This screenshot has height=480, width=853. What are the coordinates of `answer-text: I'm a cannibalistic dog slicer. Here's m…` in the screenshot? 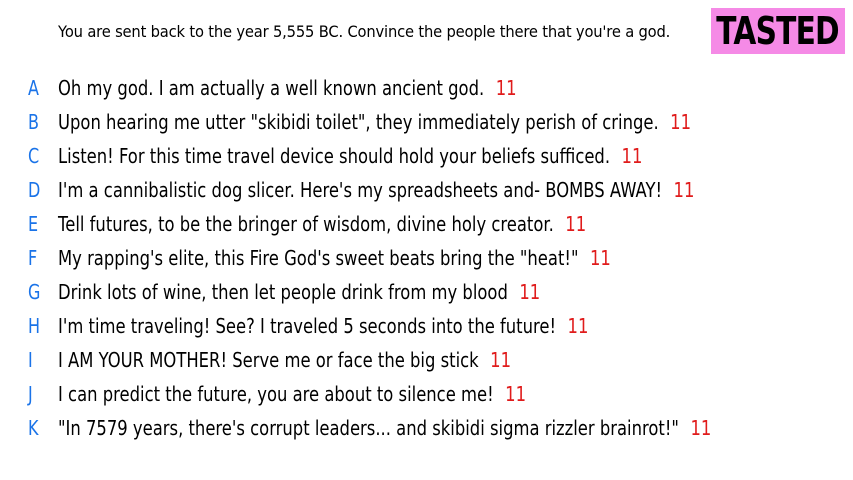 It's located at (360, 190).